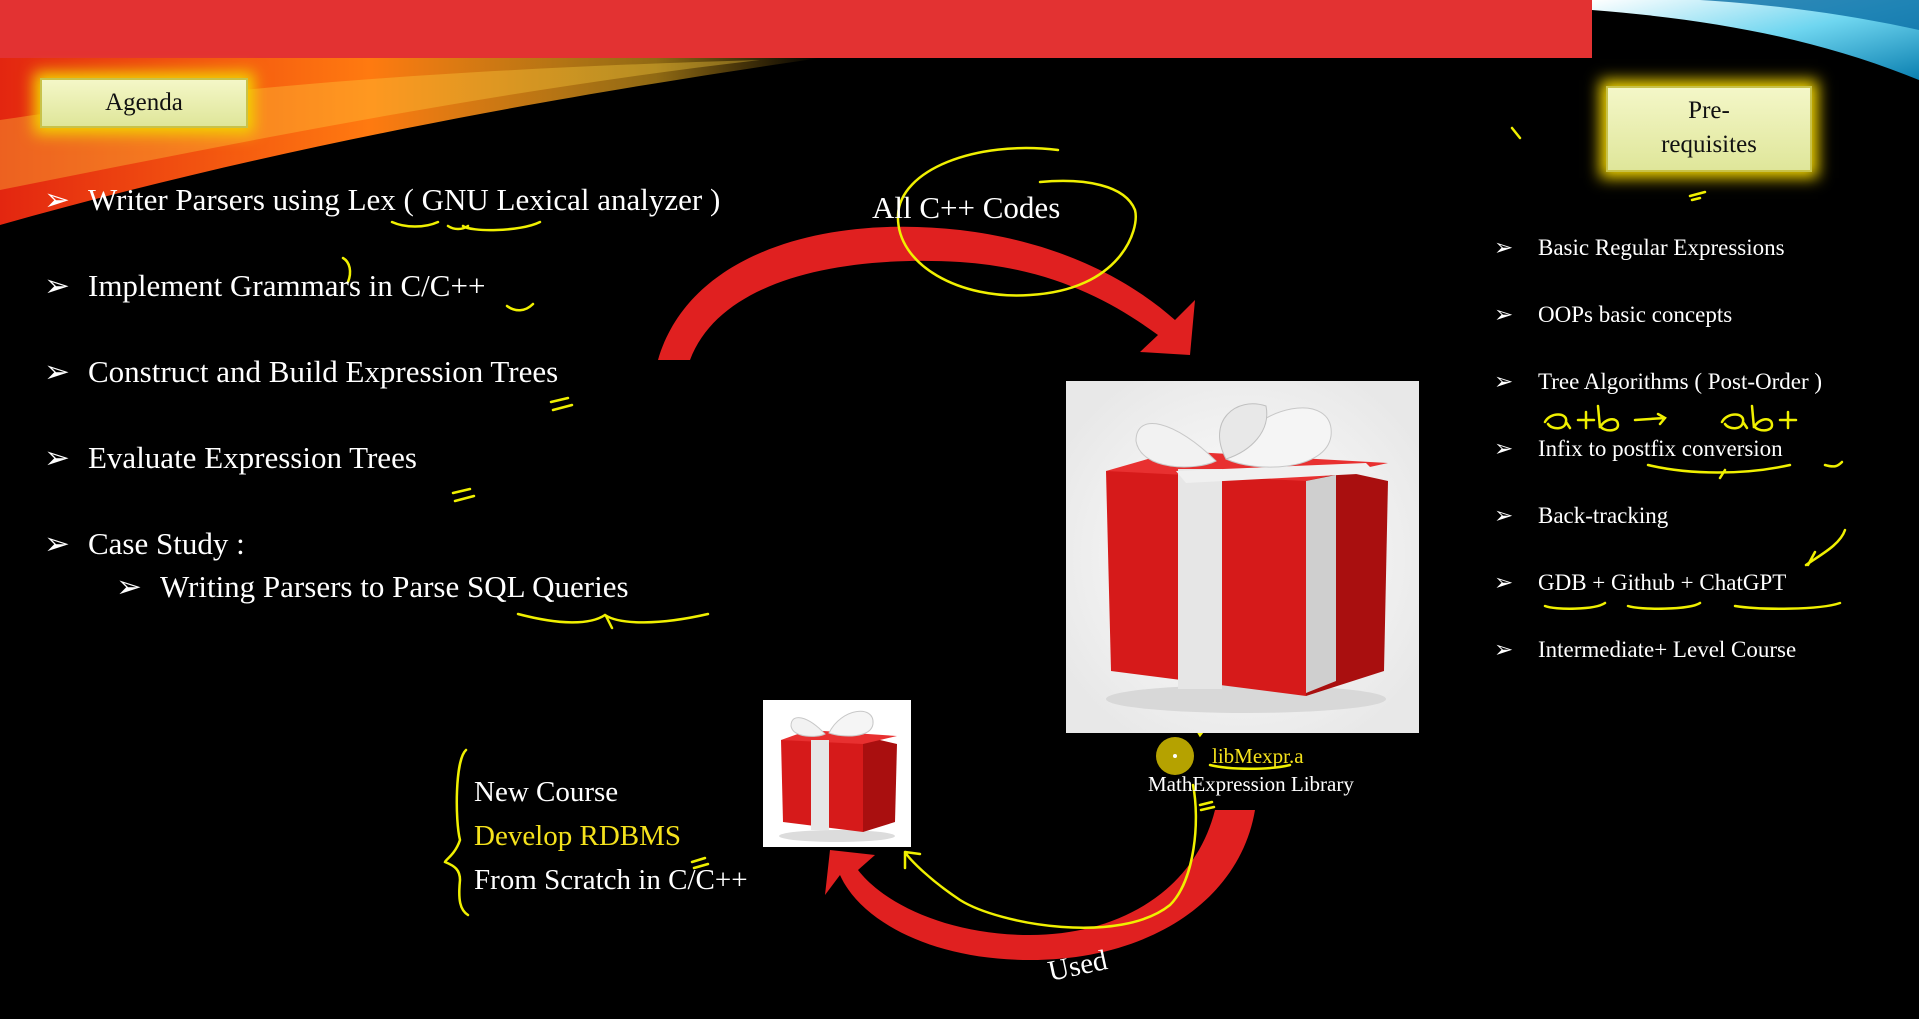 Image resolution: width=1919 pixels, height=1019 pixels. I want to click on agenda-sub-item: ➢ Writing Parsers to Parse SQL Queries, so click(372, 587).